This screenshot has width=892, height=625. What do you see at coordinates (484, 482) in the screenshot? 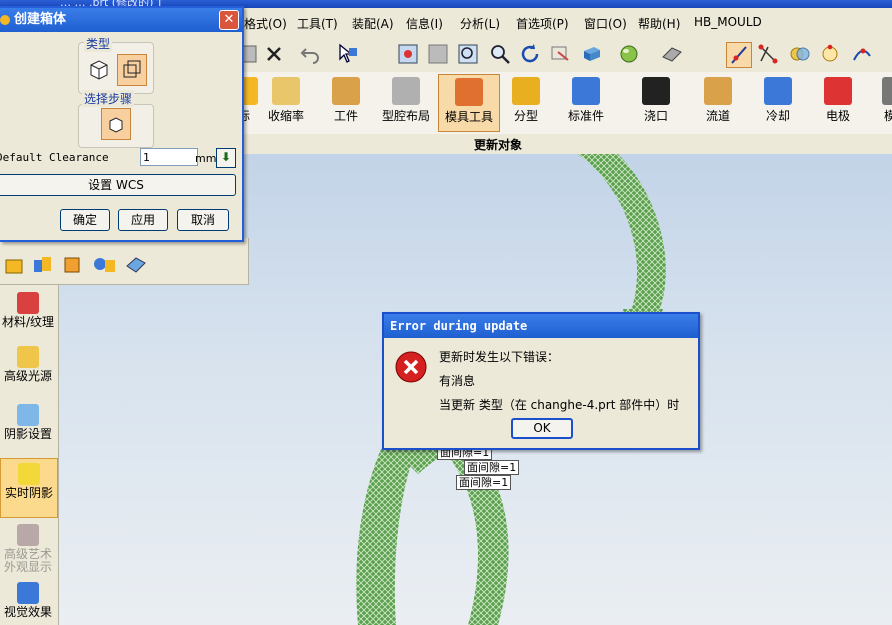
I see `face-gap-label: 面间隙=1` at bounding box center [484, 482].